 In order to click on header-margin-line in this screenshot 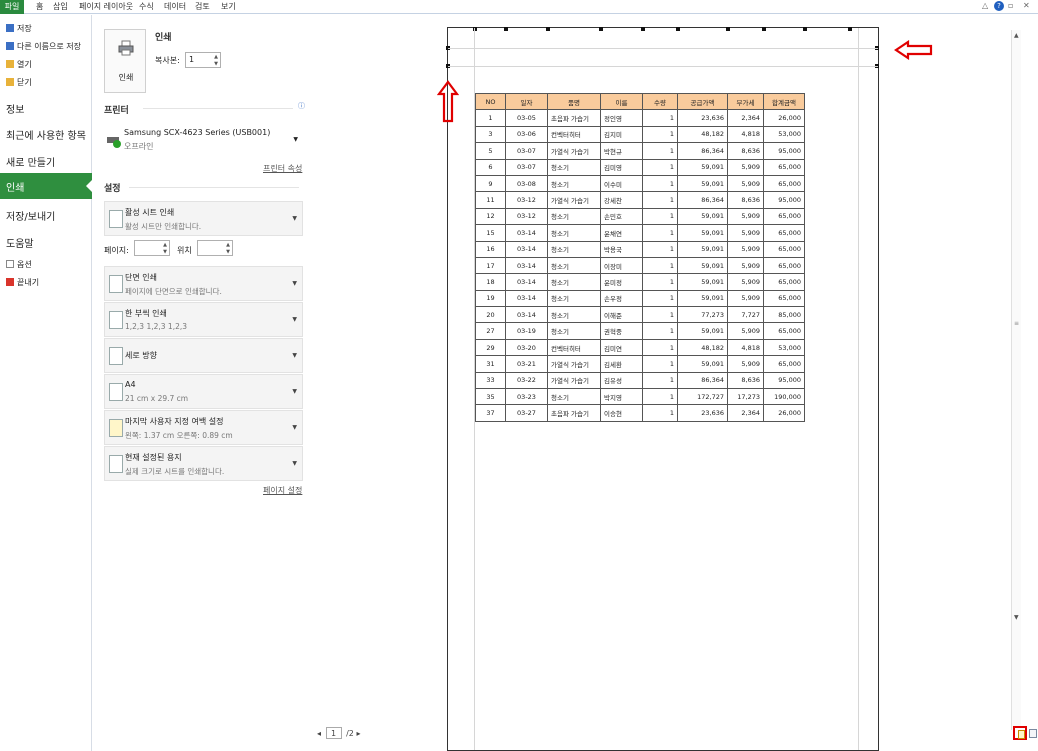, I will do `click(663, 48)`.